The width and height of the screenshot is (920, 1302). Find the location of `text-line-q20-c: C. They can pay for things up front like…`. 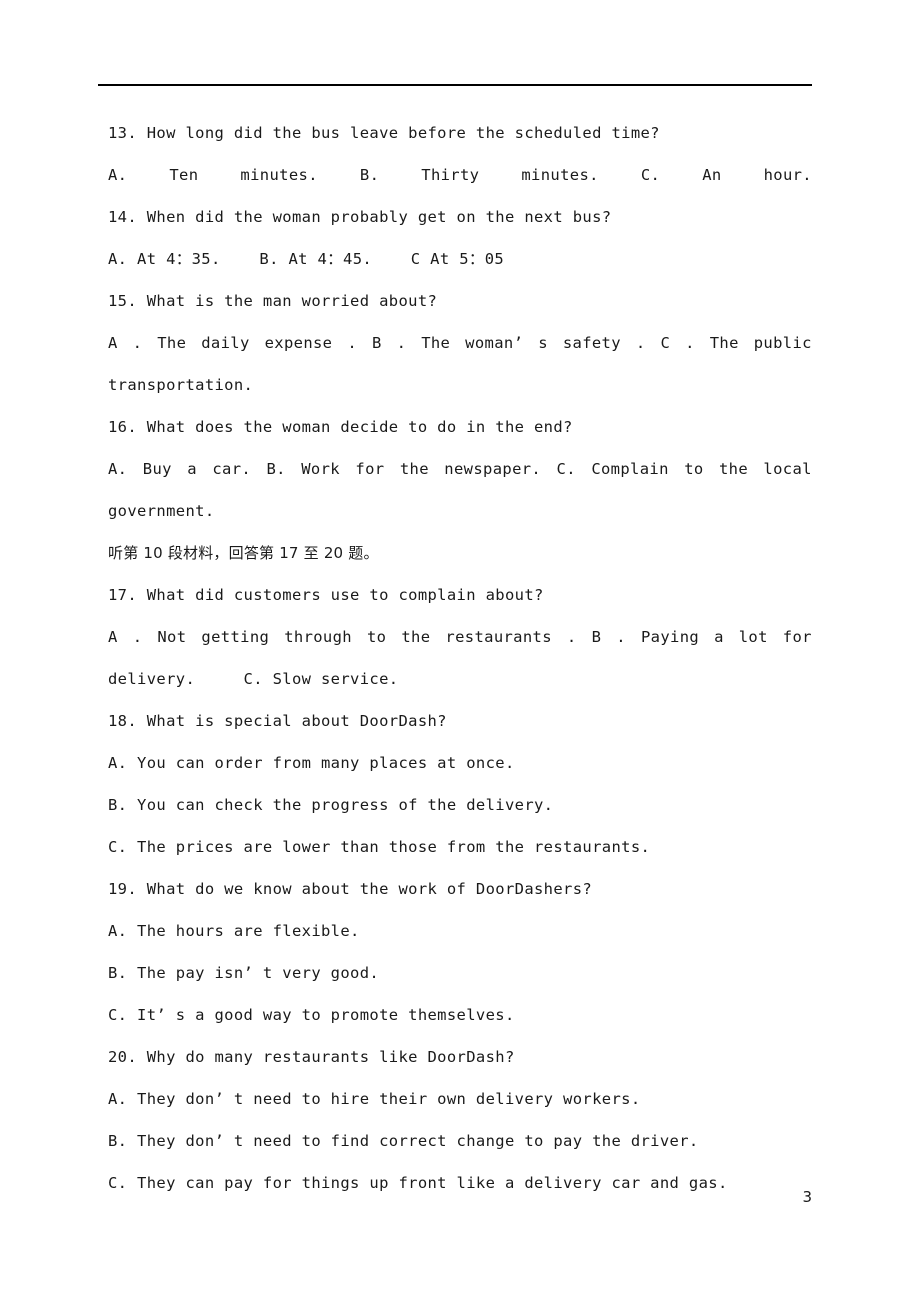

text-line-q20-c: C. They can pay for things up front like… is located at coordinates (418, 1183).